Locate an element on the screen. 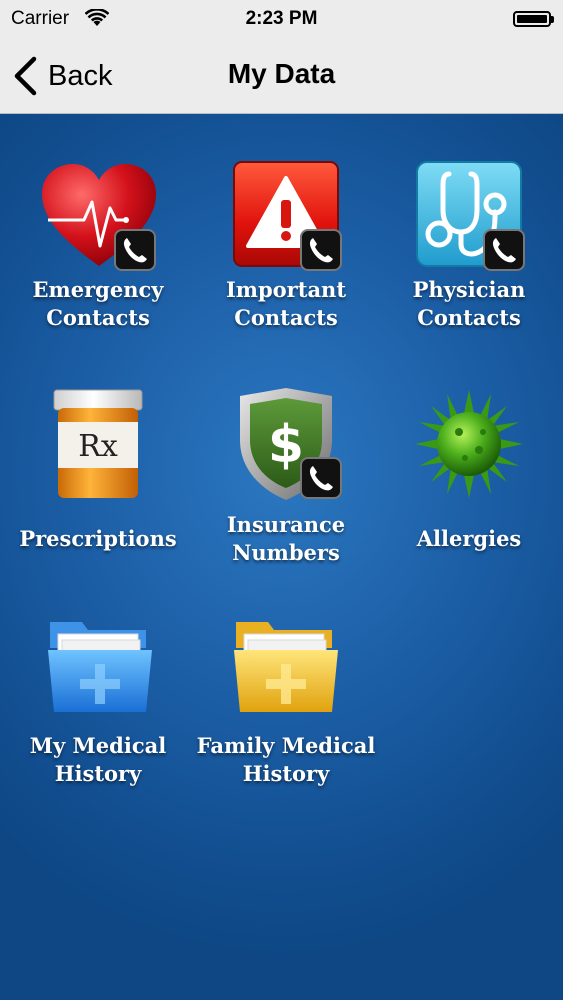 The height and width of the screenshot is (1000, 563). tile-important-contacts: Important Contacts is located at coordinates (286, 259).